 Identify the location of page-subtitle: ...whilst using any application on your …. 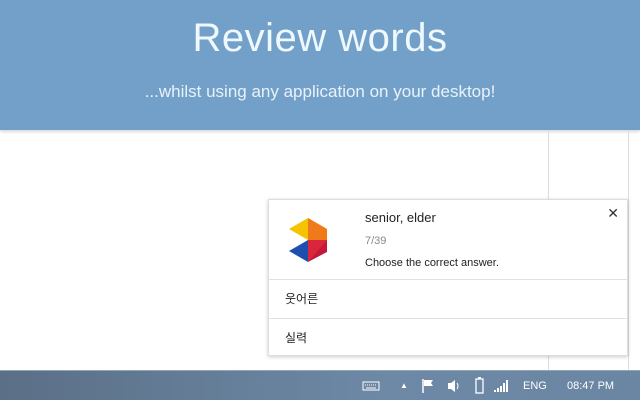
(320, 91).